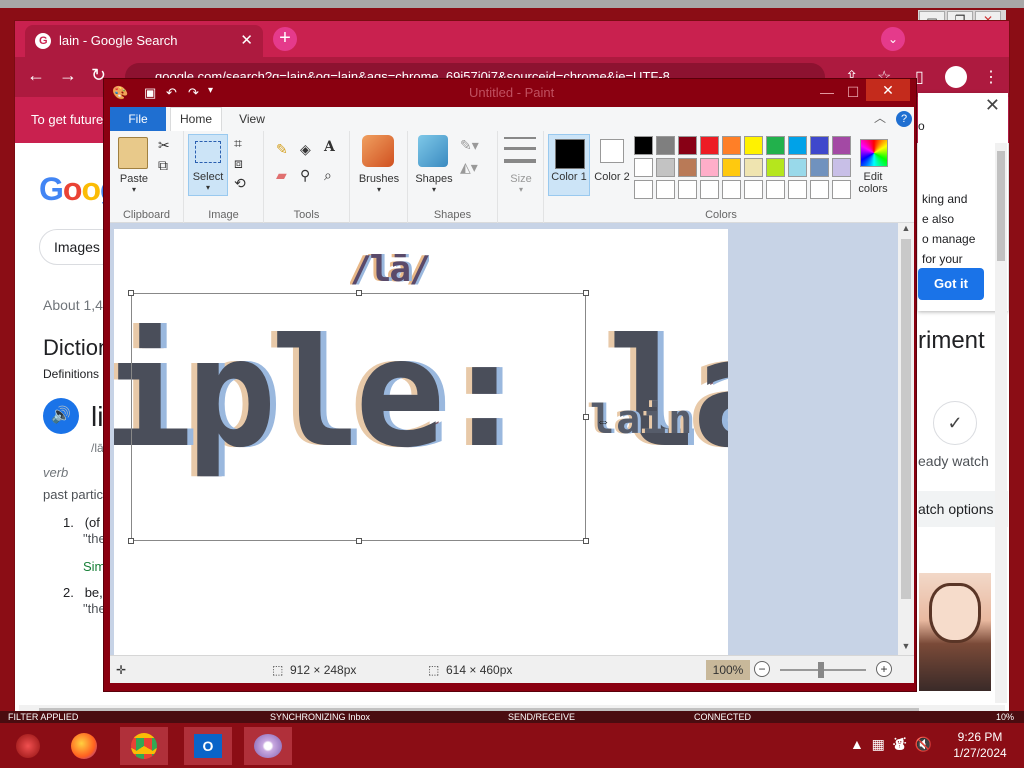  Describe the element at coordinates (857, 744) in the screenshot. I see `tray-expand-icon: ▲` at that location.